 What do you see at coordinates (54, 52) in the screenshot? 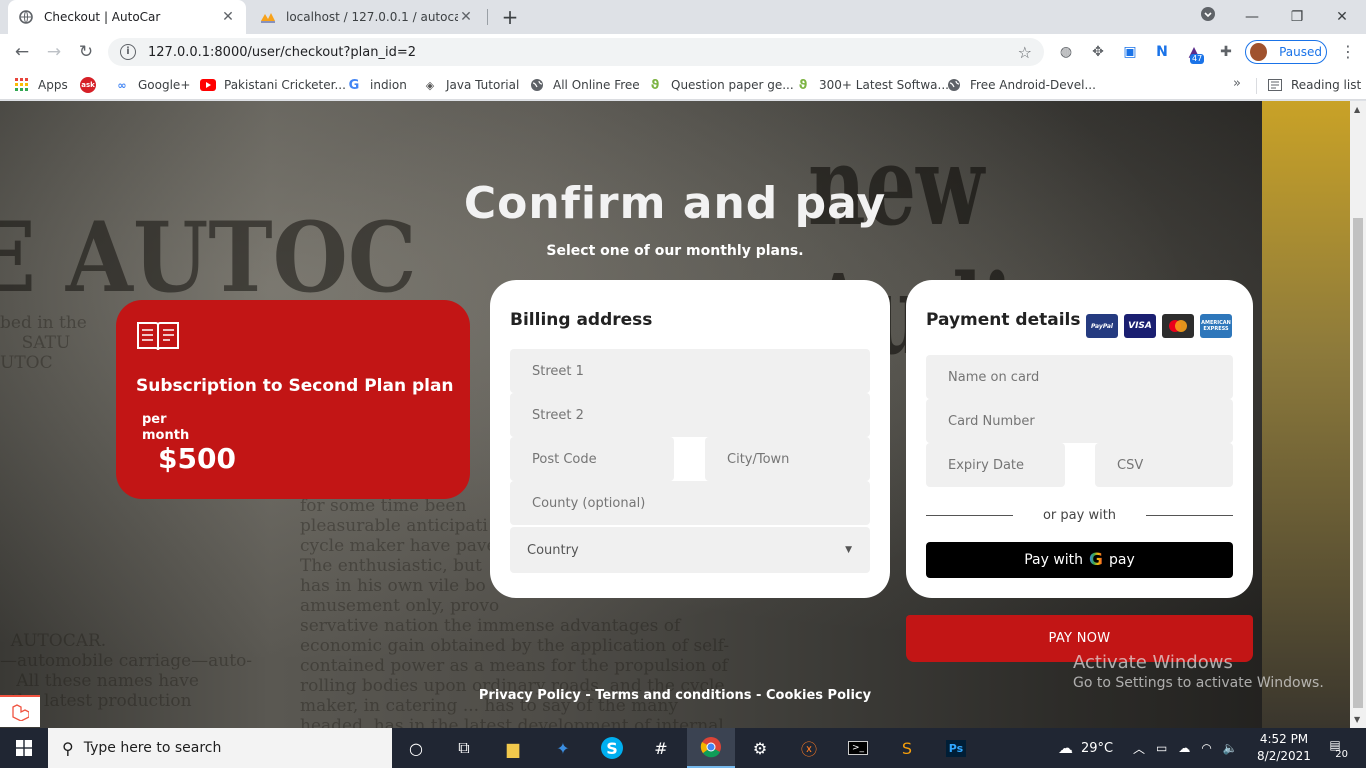
I see `forward-button: →` at bounding box center [54, 52].